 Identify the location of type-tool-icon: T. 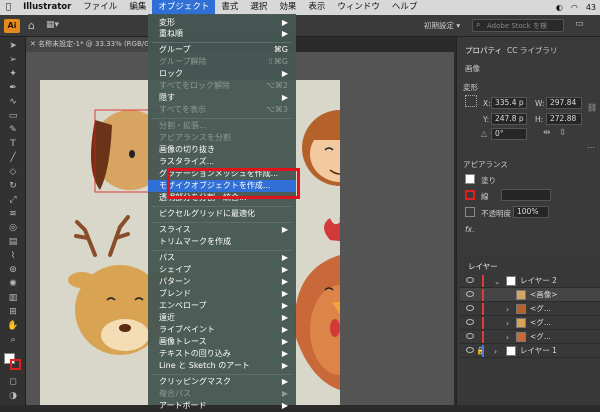
(13, 144).